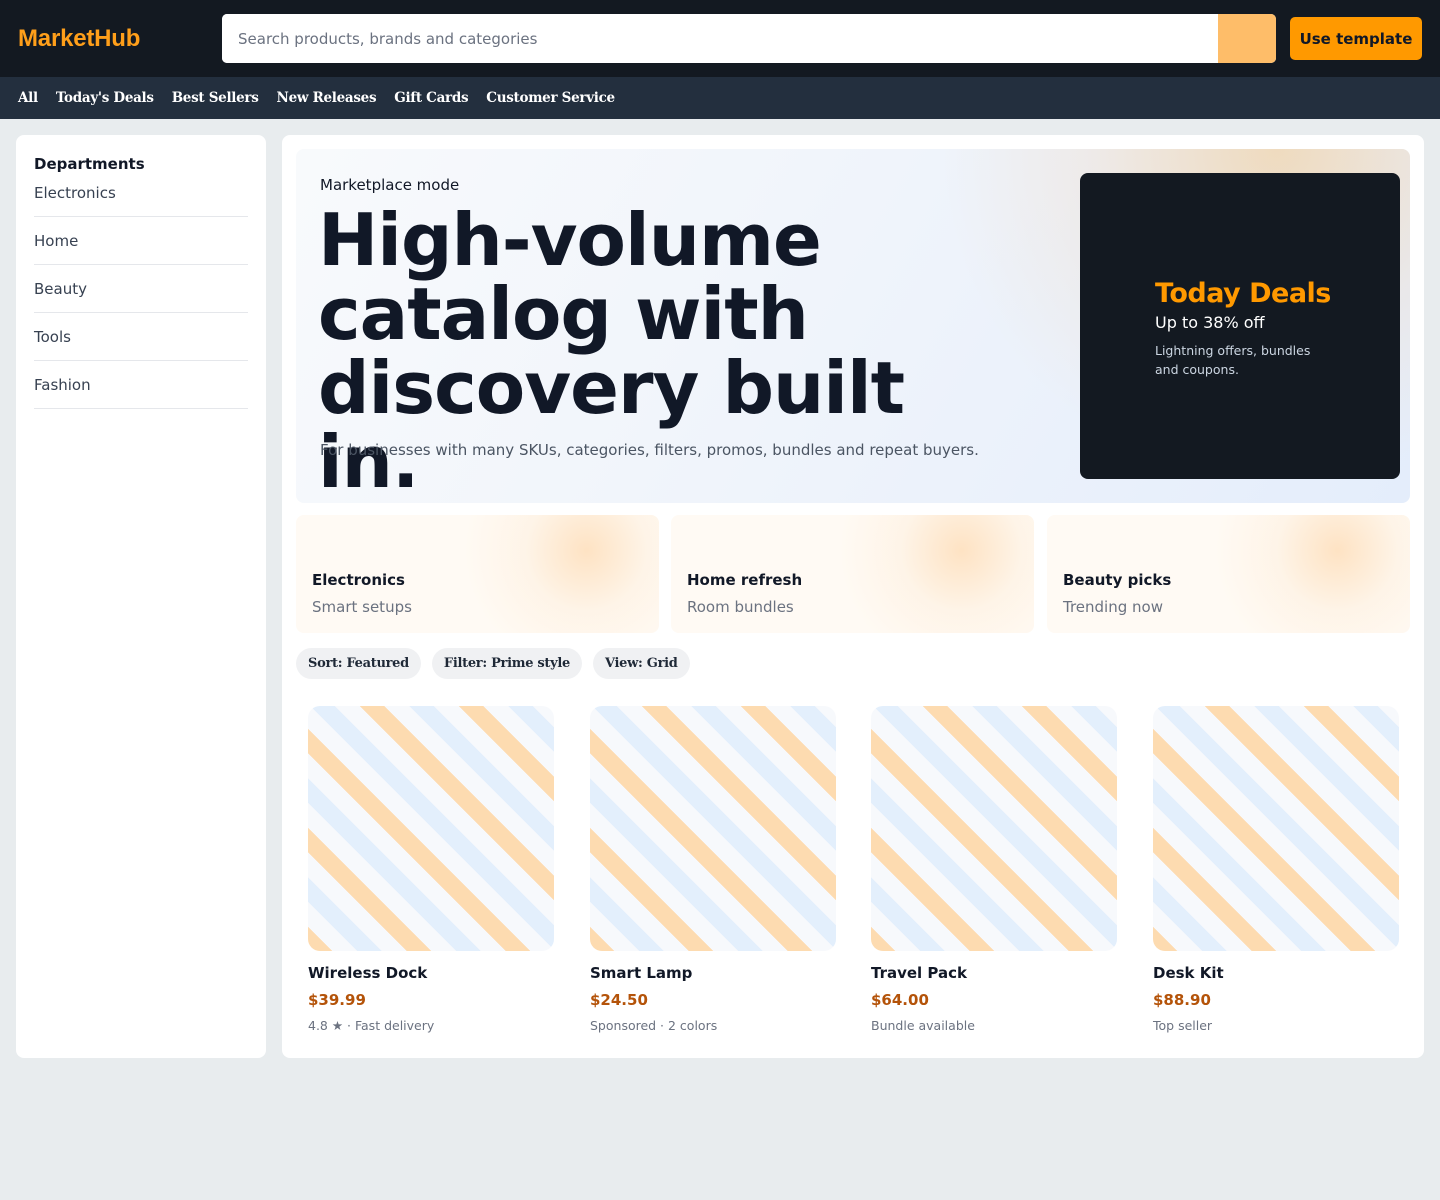  I want to click on filter-chip: Filter: Prime style, so click(506, 663).